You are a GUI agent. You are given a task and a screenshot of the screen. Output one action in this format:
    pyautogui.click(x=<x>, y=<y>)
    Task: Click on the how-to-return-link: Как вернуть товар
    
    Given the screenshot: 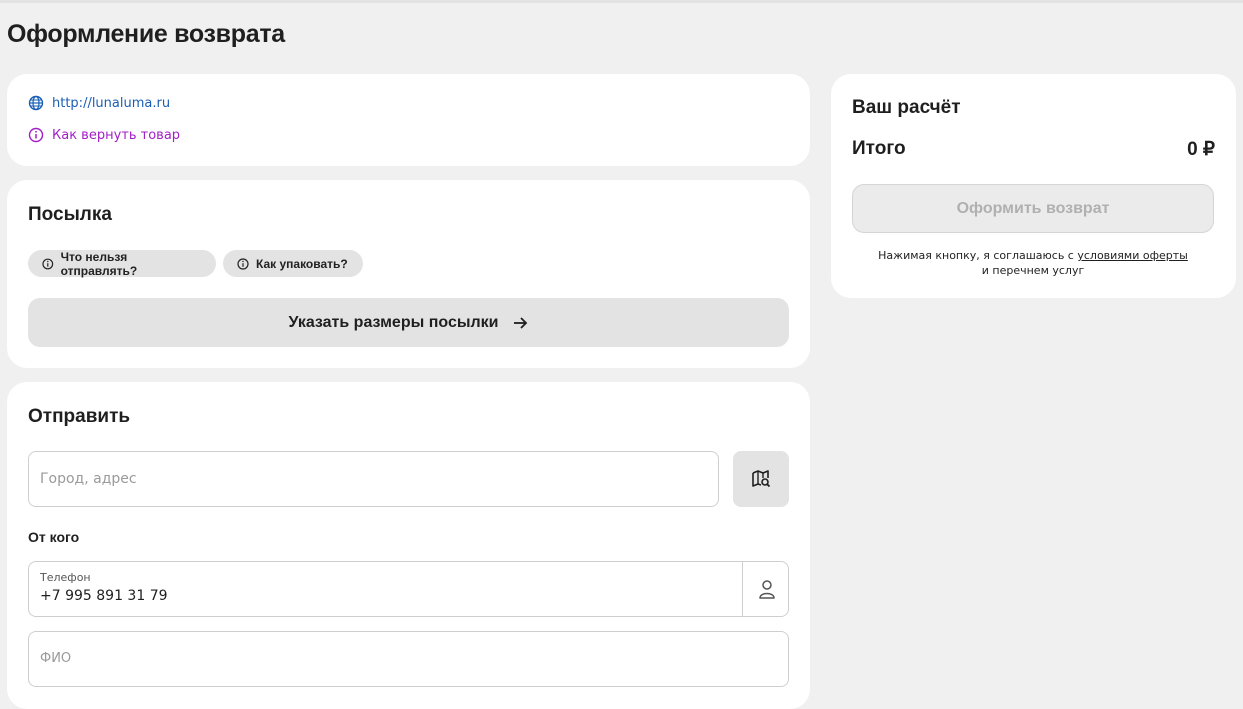 What is the action you would take?
    pyautogui.click(x=104, y=135)
    